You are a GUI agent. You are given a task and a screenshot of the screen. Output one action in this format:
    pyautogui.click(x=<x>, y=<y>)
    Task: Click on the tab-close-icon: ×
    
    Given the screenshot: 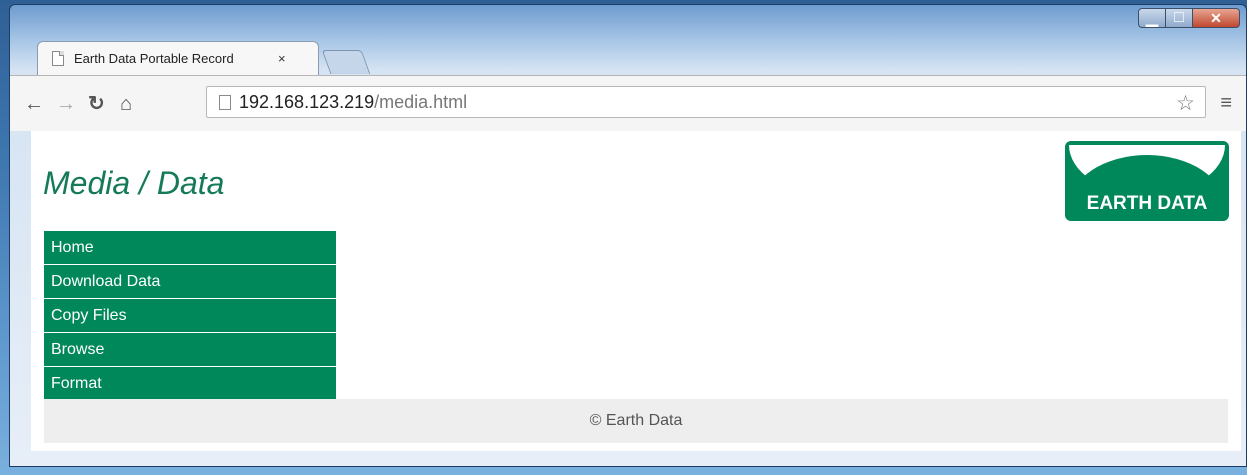 What is the action you would take?
    pyautogui.click(x=282, y=58)
    